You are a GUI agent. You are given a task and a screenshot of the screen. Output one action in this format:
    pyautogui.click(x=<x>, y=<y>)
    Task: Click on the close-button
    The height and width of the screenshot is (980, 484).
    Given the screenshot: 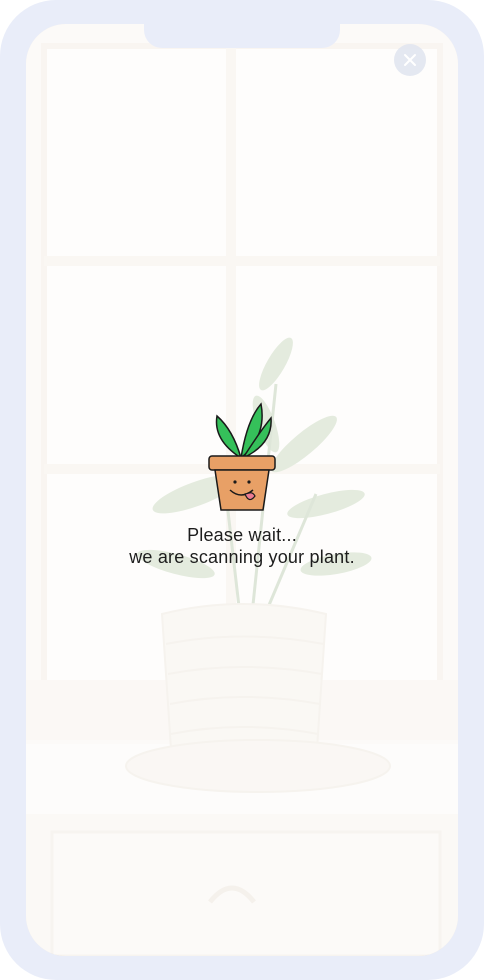 What is the action you would take?
    pyautogui.click(x=410, y=60)
    